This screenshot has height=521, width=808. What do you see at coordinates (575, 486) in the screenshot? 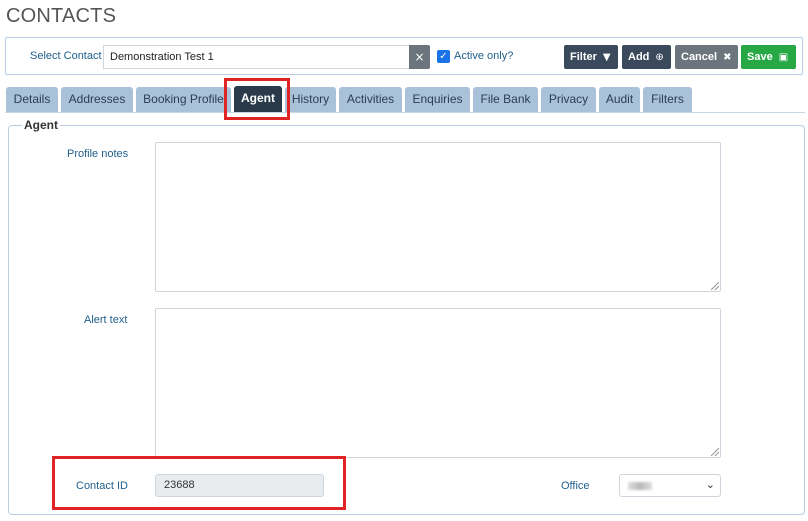
I see `office-label: Office` at bounding box center [575, 486].